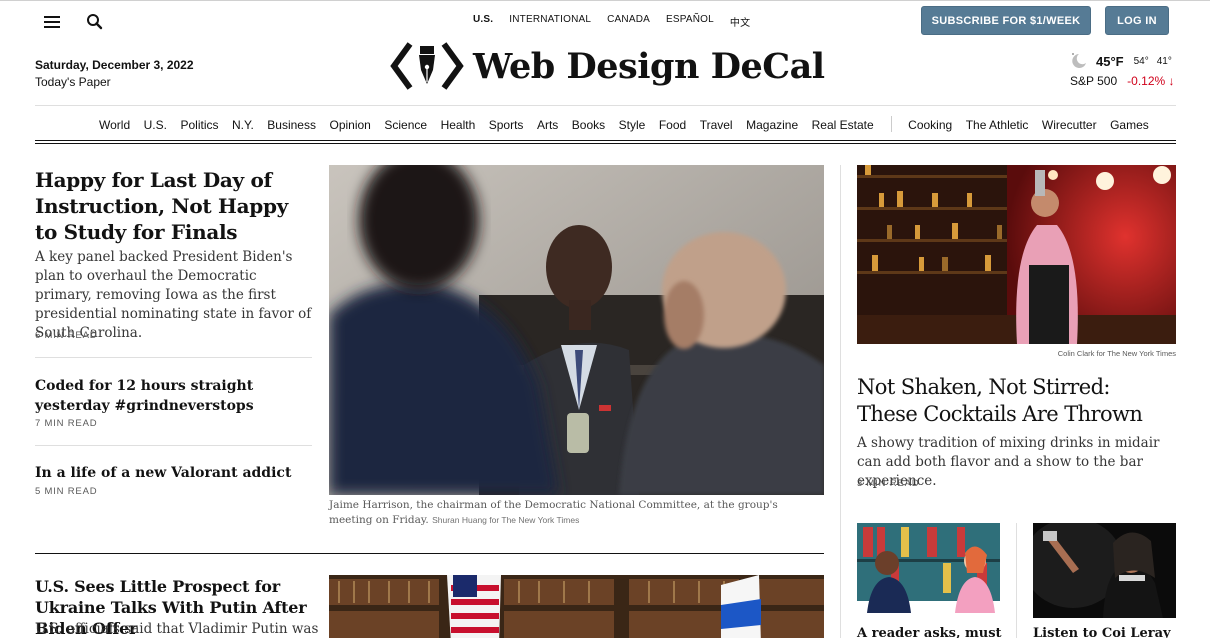  I want to click on nav-science: Science, so click(405, 125).